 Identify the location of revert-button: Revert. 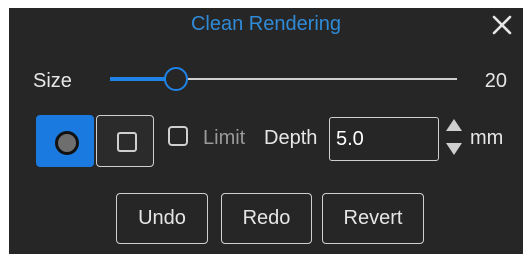
(373, 218).